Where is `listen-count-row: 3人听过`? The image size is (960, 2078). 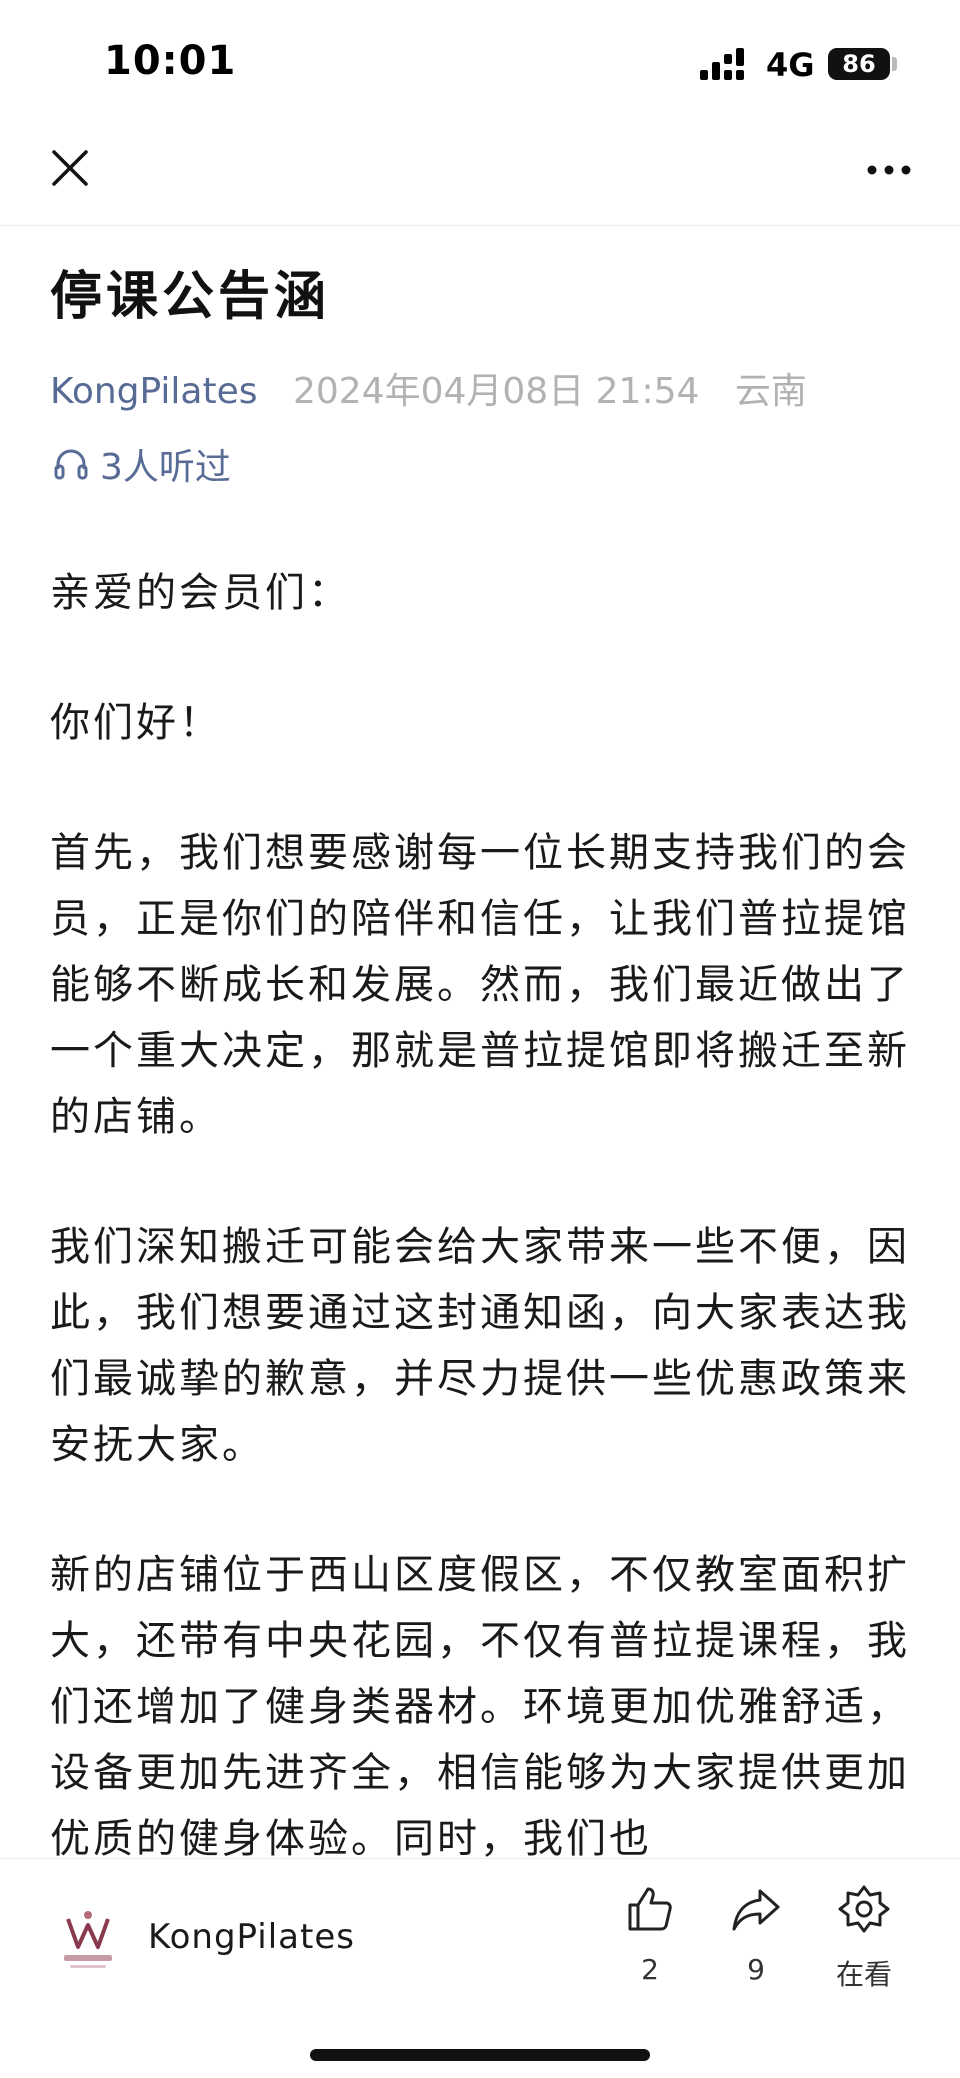 listen-count-row: 3人听过 is located at coordinates (141, 464).